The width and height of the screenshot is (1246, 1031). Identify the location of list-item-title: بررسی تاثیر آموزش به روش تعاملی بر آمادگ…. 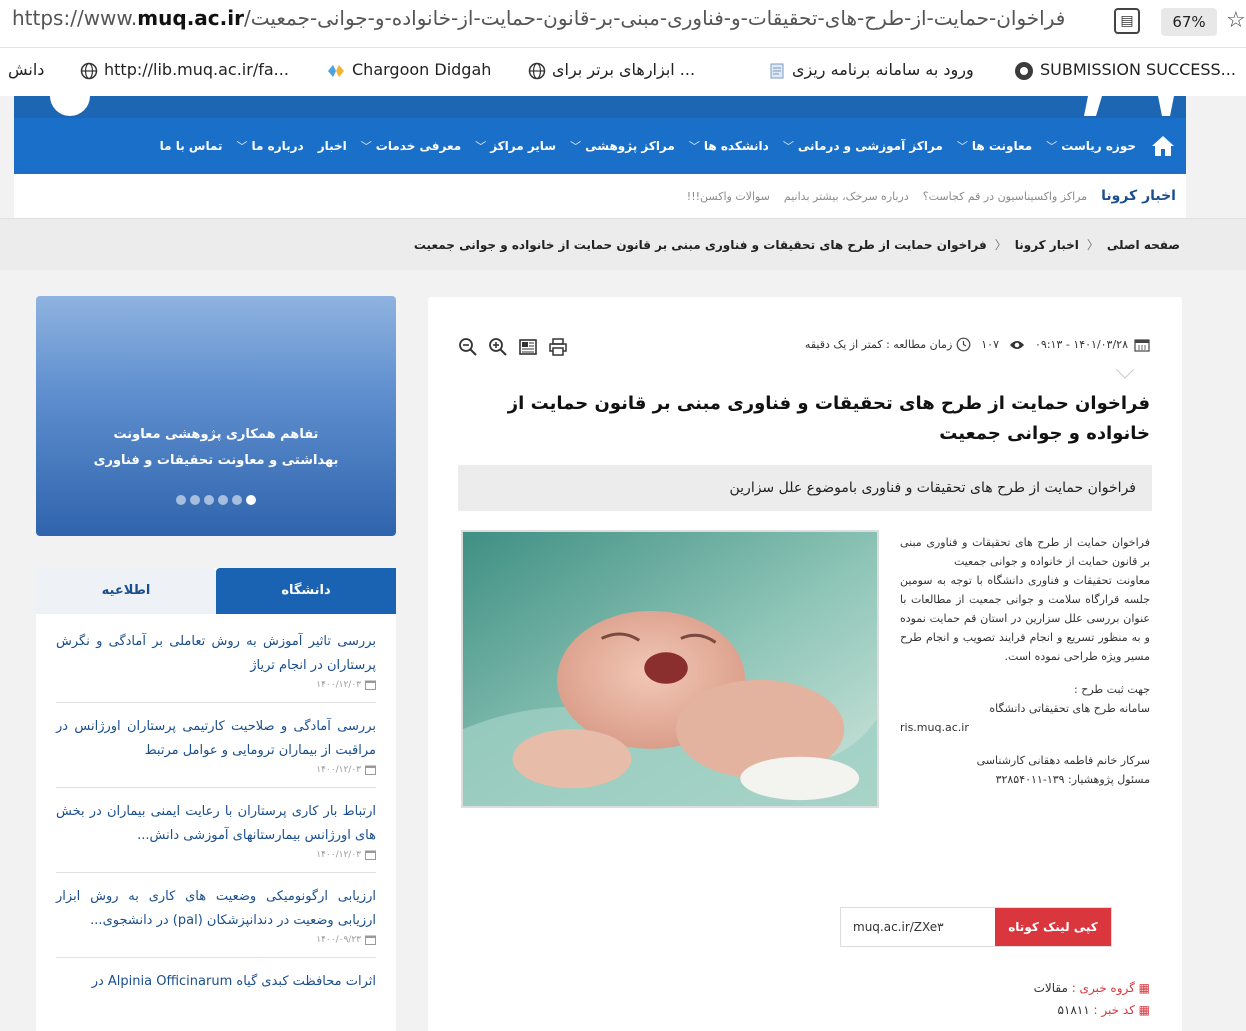
(216, 654).